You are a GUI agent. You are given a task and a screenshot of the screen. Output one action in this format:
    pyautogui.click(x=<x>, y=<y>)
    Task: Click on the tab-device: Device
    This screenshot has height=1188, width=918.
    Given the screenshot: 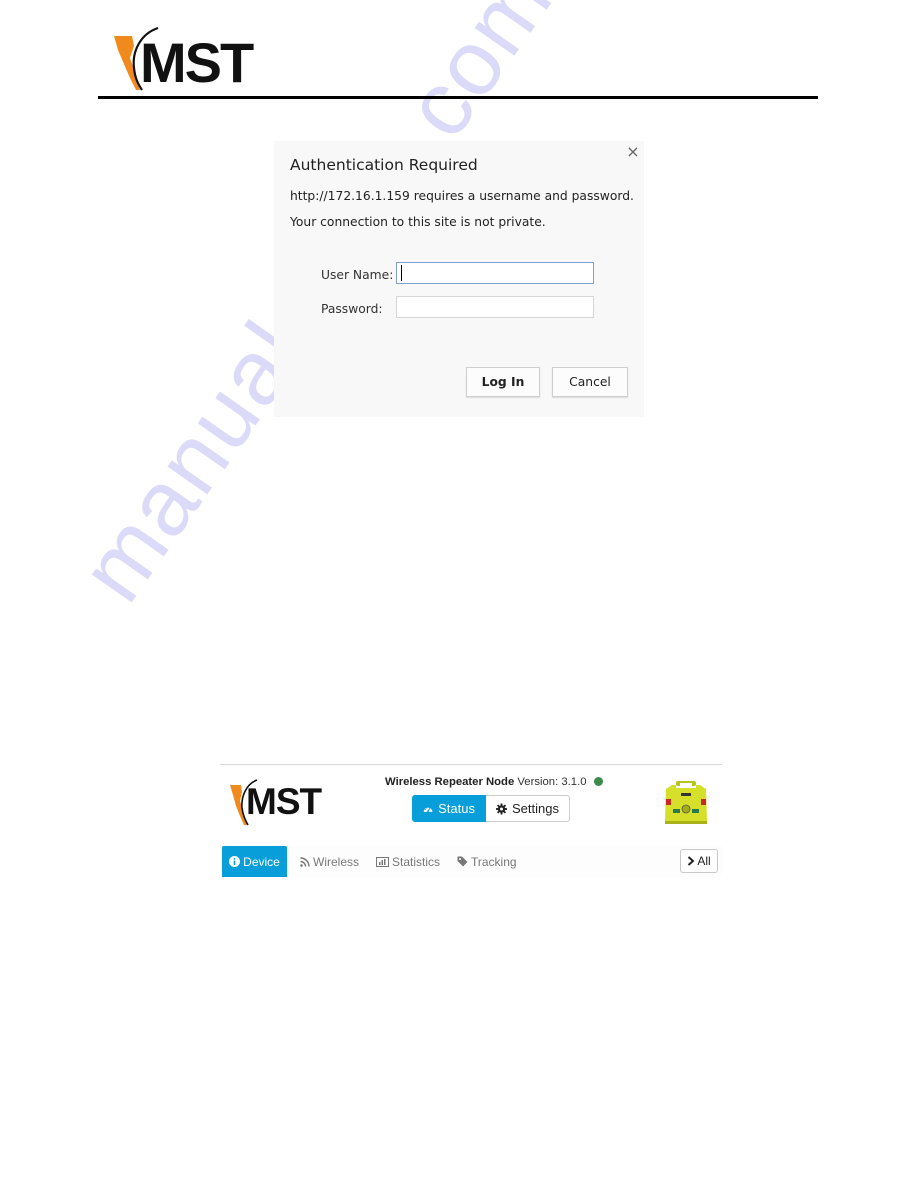 What is the action you would take?
    pyautogui.click(x=254, y=861)
    